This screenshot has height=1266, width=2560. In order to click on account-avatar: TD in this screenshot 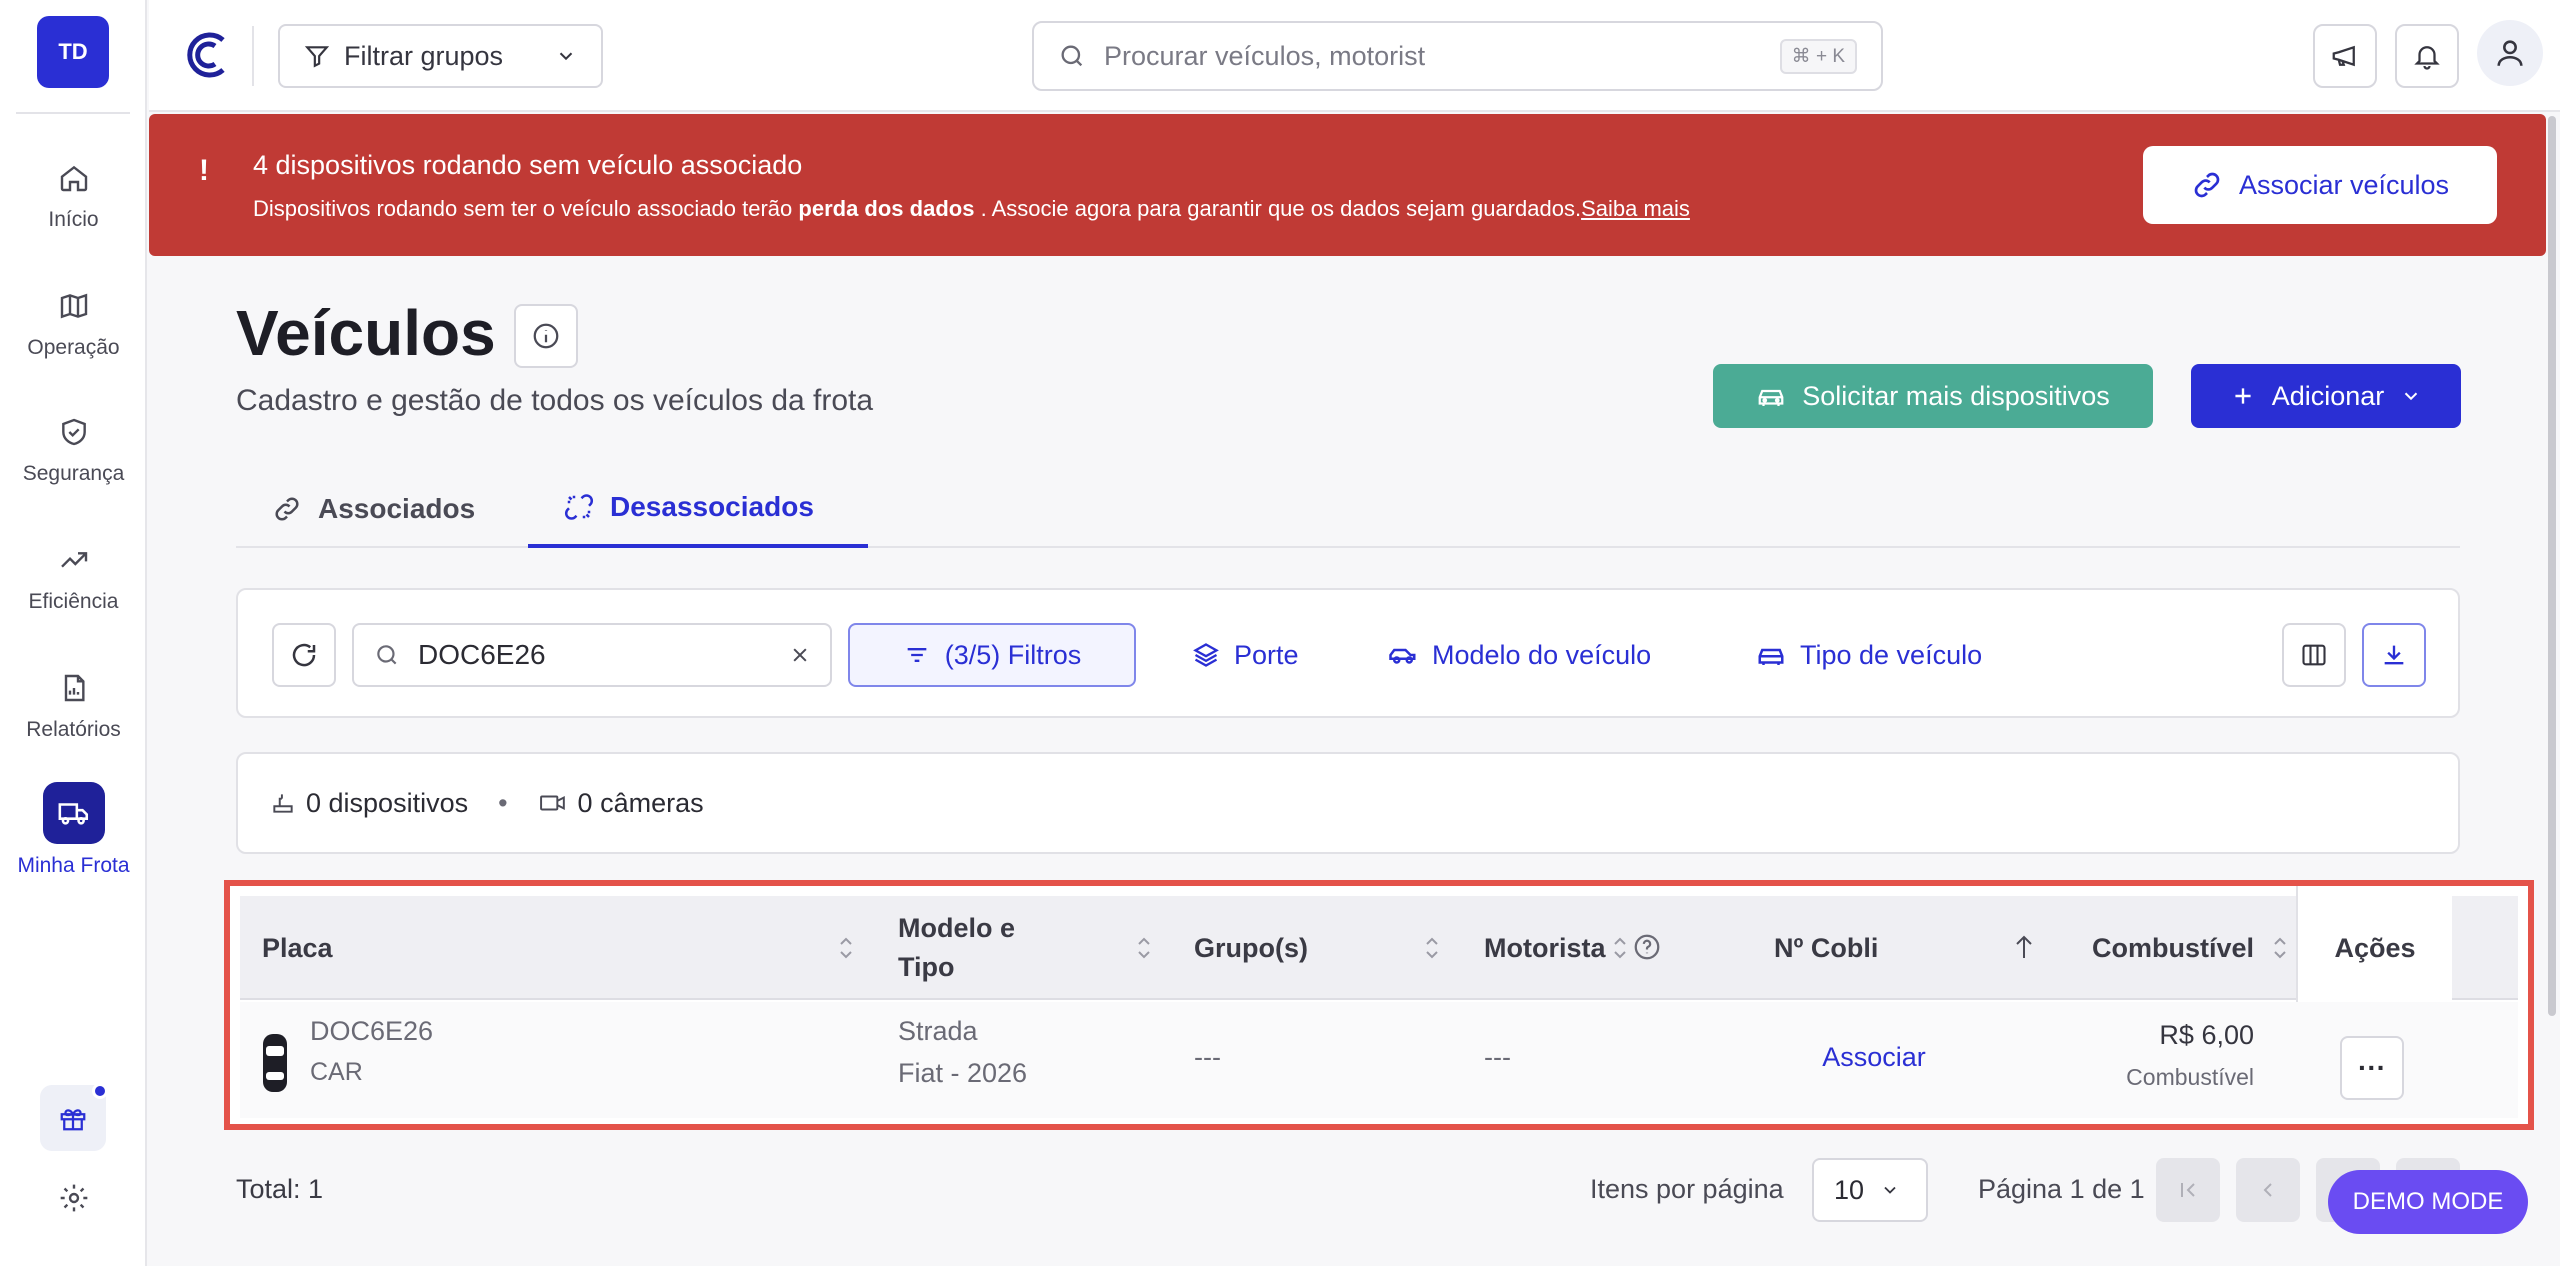, I will do `click(73, 52)`.